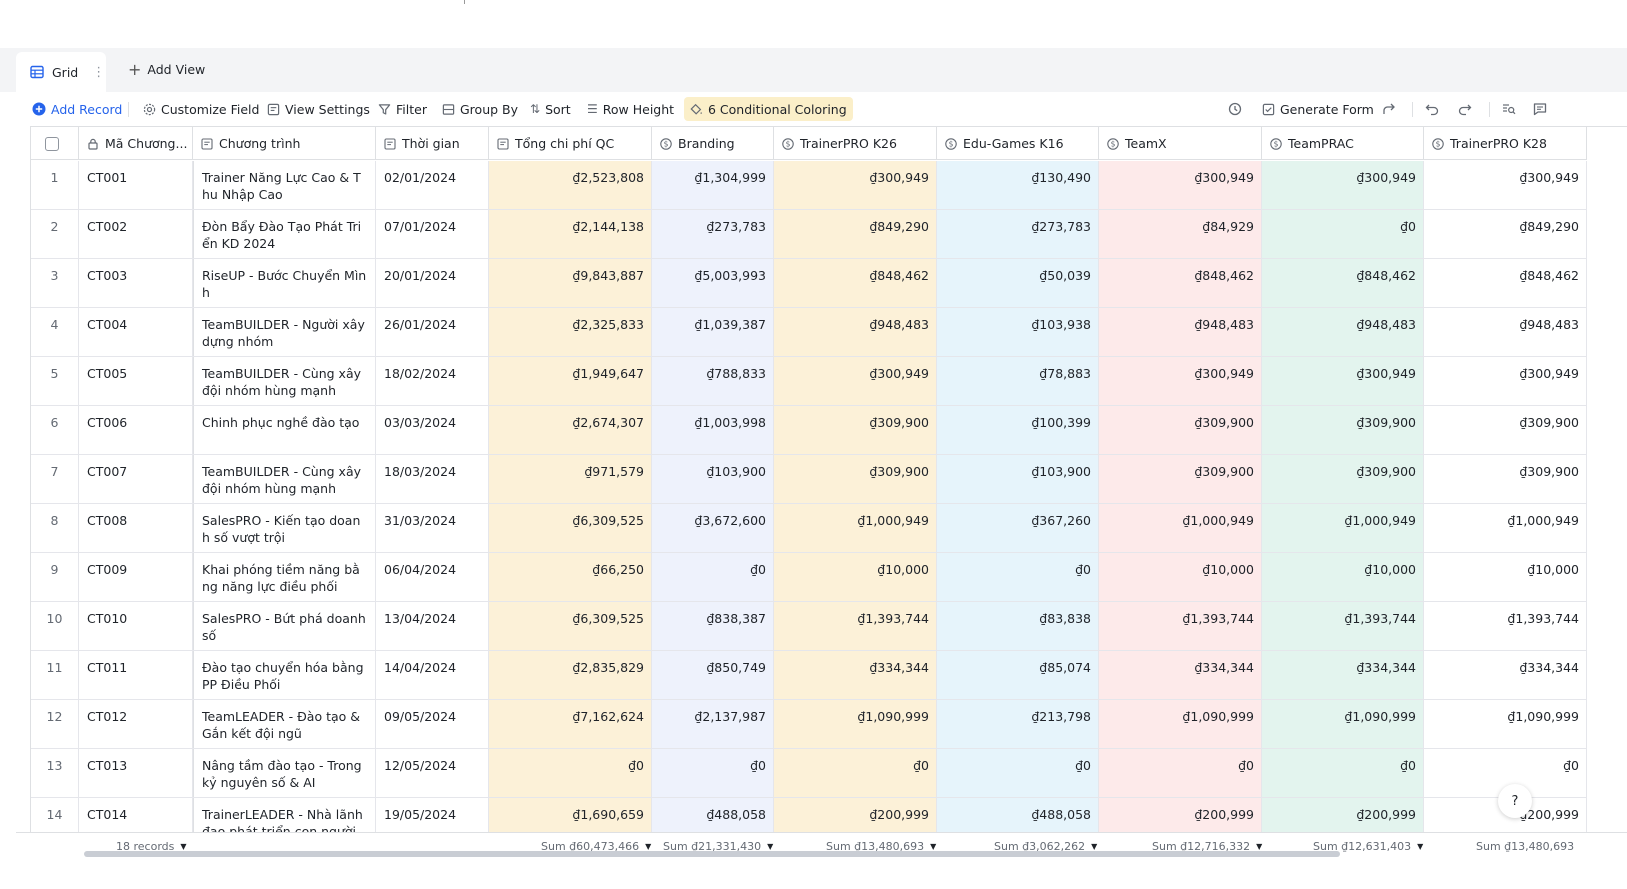  Describe the element at coordinates (1180, 283) in the screenshot. I see `cell-teamx: ₫848,462` at that location.